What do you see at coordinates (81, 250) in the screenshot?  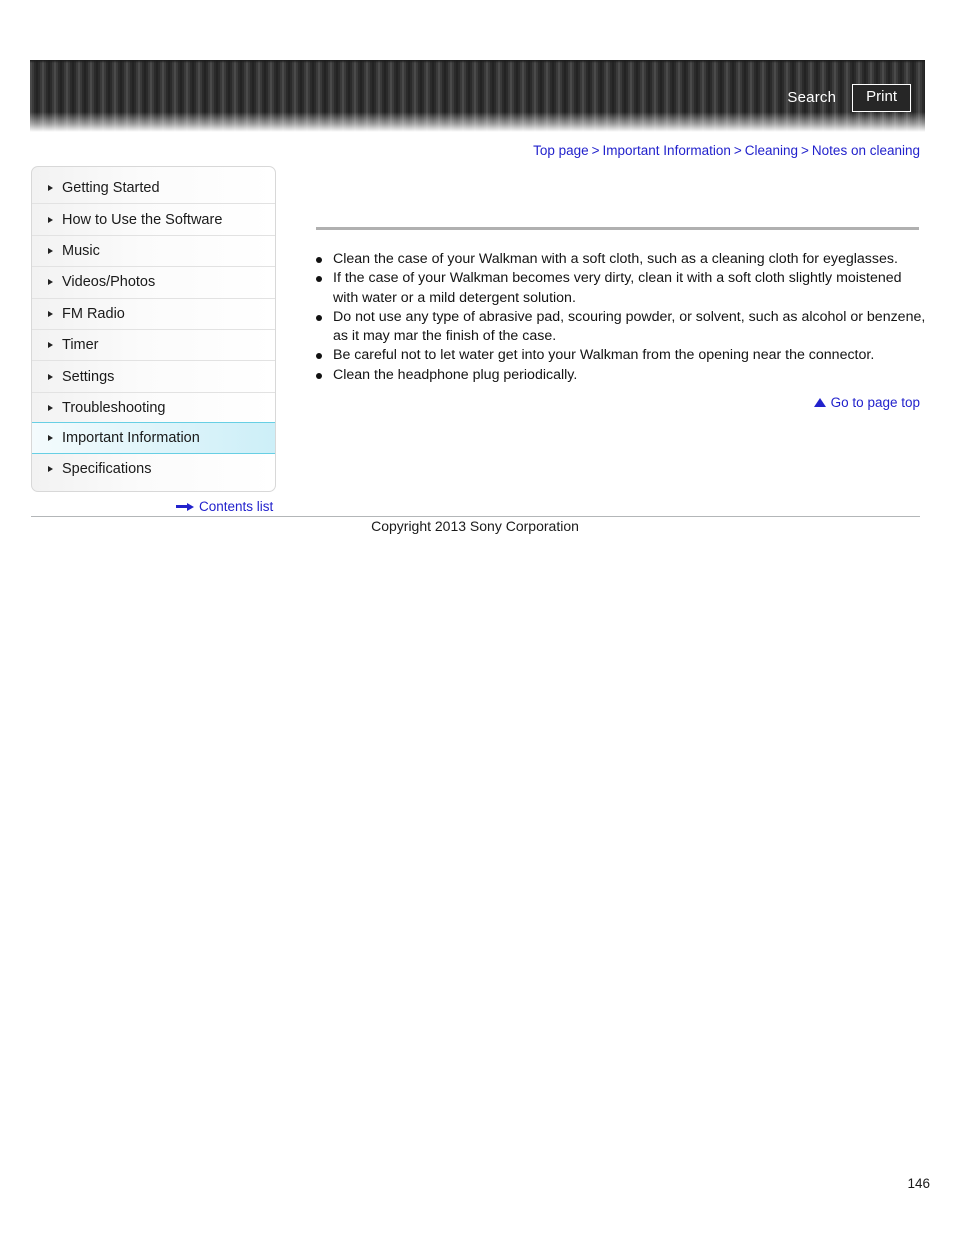 I see `sidebar-item-label: Music` at bounding box center [81, 250].